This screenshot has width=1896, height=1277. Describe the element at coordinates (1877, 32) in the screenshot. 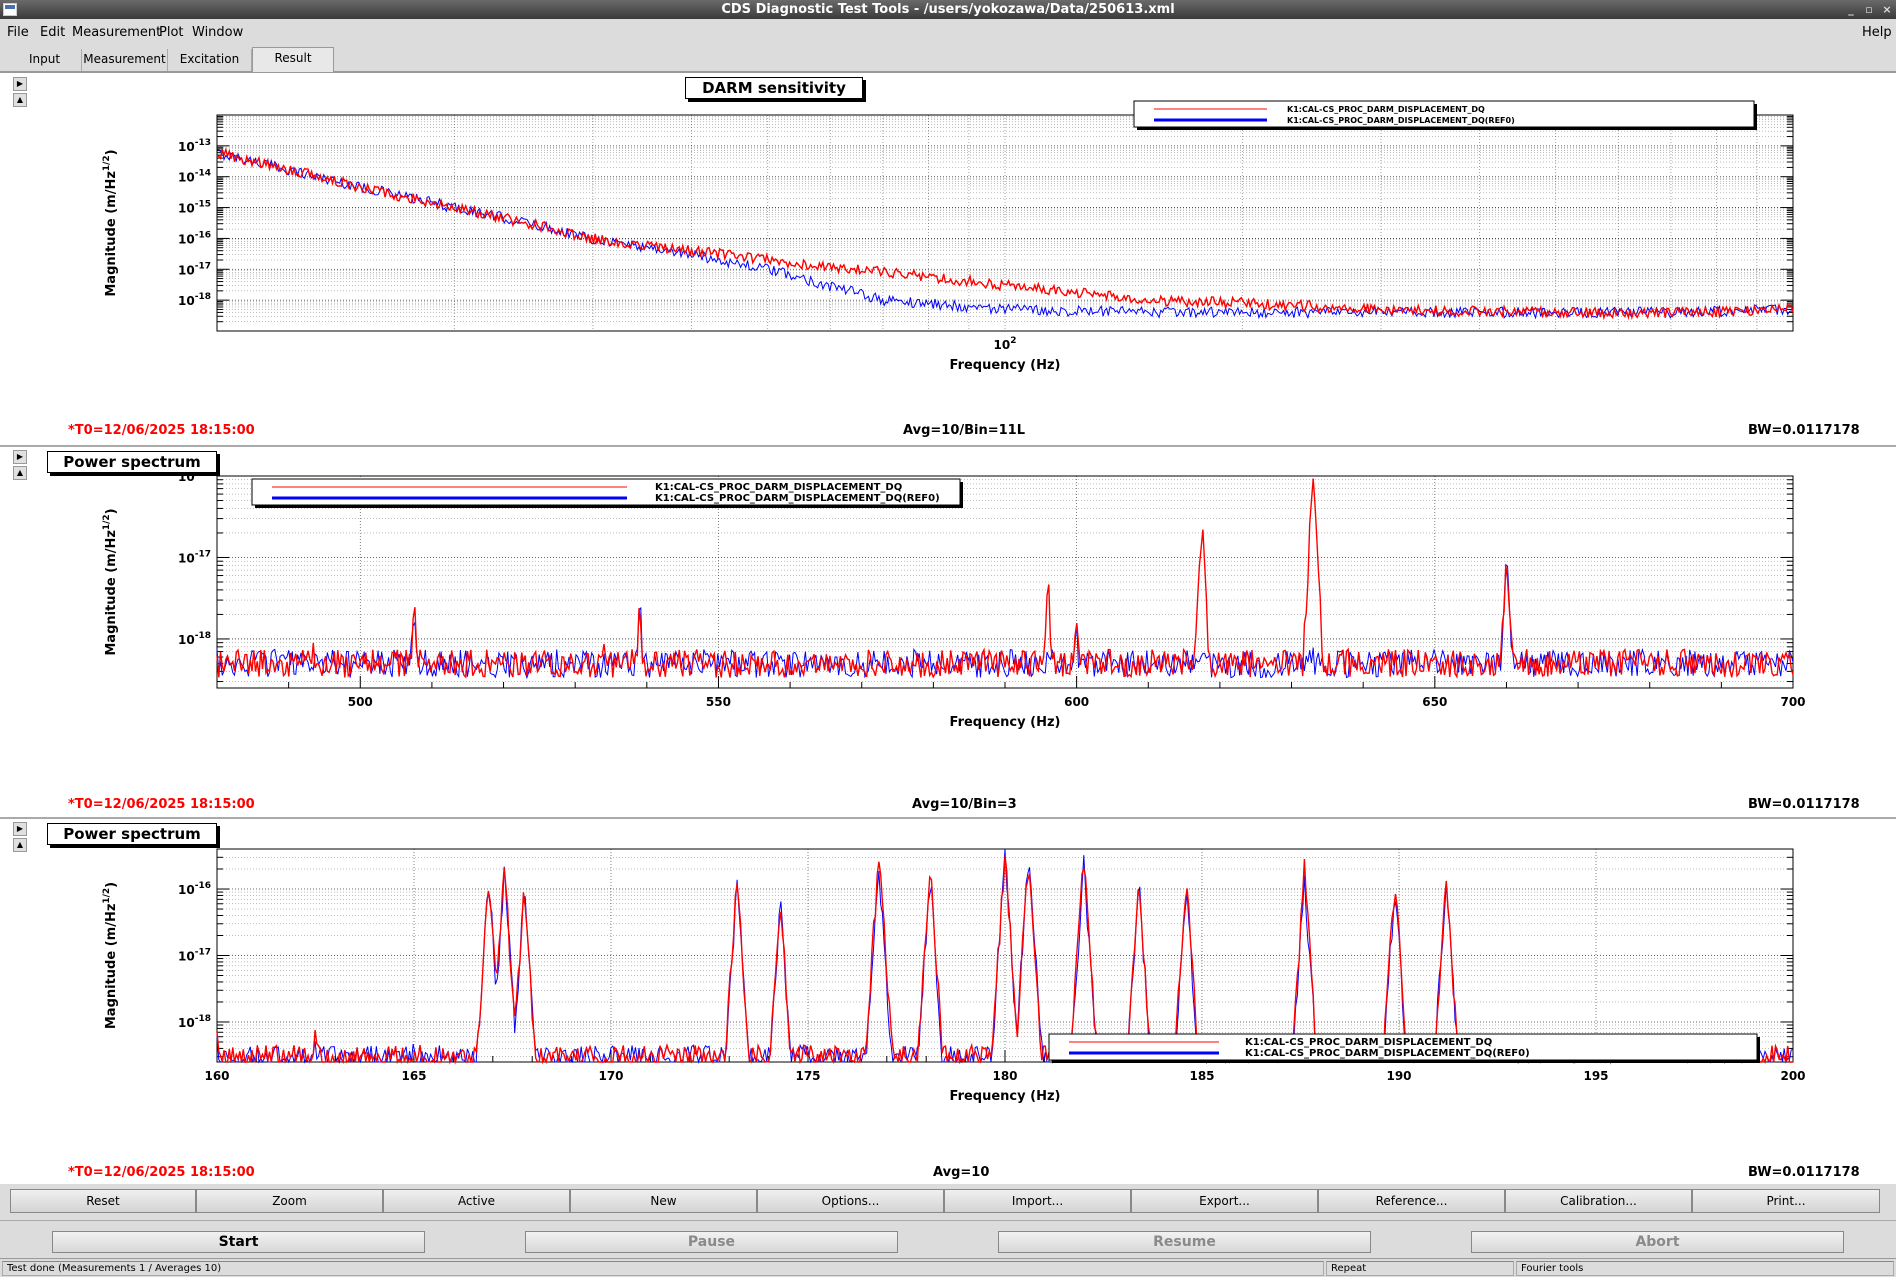

I see `menu-help: Help` at that location.